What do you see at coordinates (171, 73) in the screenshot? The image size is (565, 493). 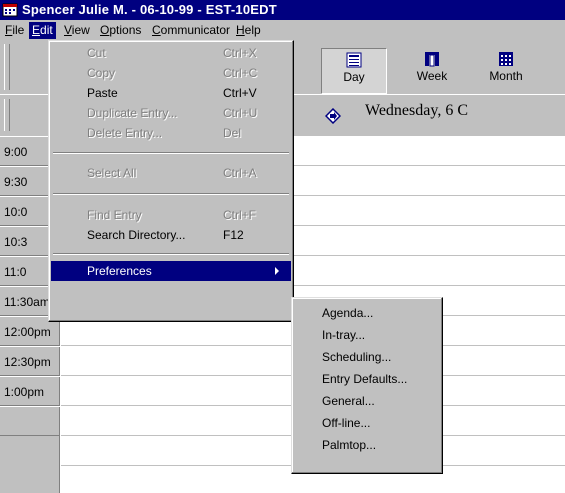 I see `menu-item-copy: Copy Ctrl+C` at bounding box center [171, 73].